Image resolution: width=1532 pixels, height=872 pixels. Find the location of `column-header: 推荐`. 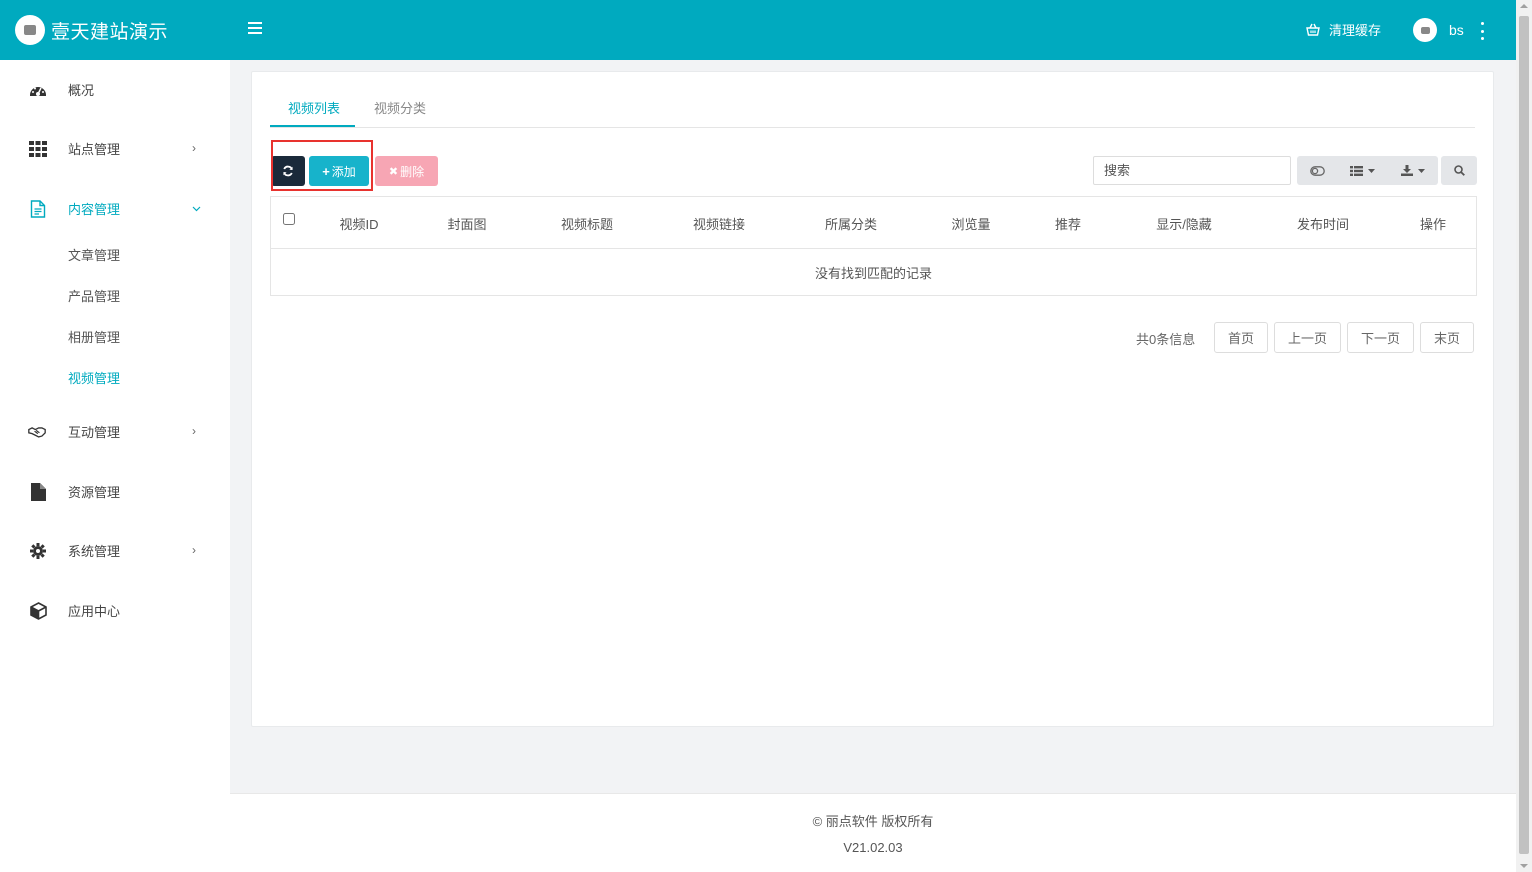

column-header: 推荐 is located at coordinates (1068, 223).